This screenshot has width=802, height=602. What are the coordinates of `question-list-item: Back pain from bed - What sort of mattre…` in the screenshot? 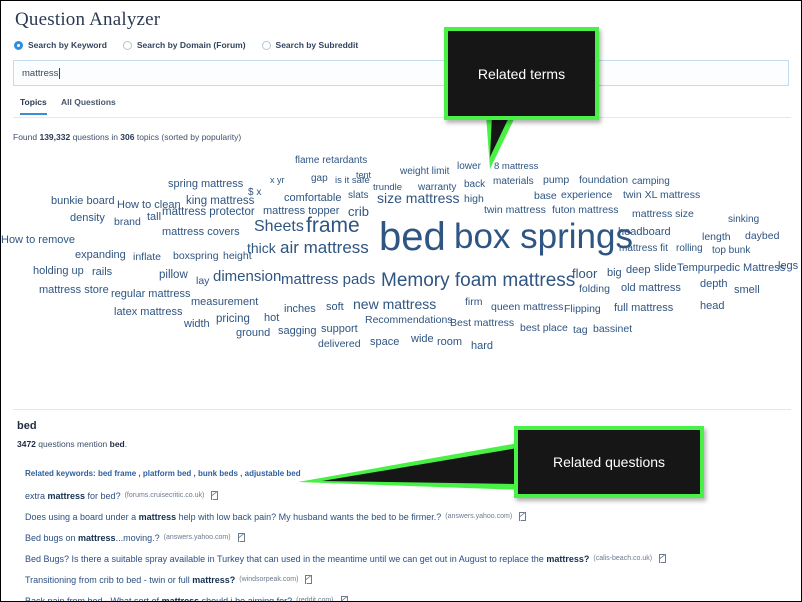 It's located at (405, 595).